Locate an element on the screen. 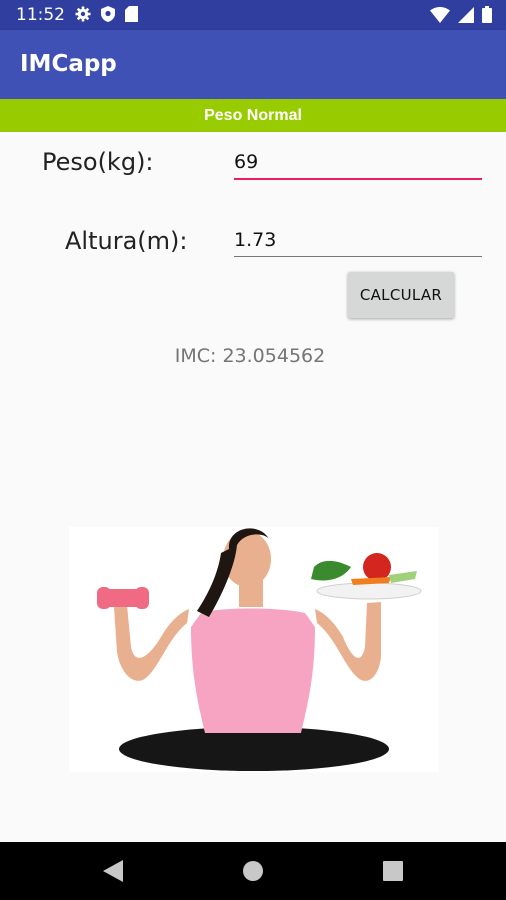  sd-card-icon is located at coordinates (131, 14).